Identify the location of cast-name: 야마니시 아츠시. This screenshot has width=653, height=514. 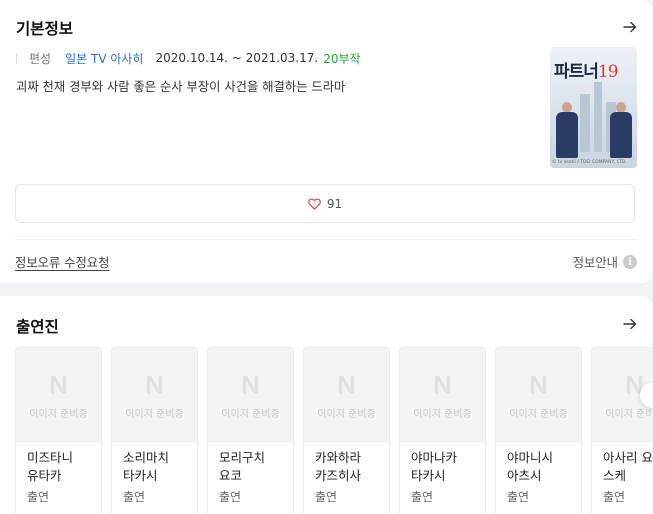
(530, 466).